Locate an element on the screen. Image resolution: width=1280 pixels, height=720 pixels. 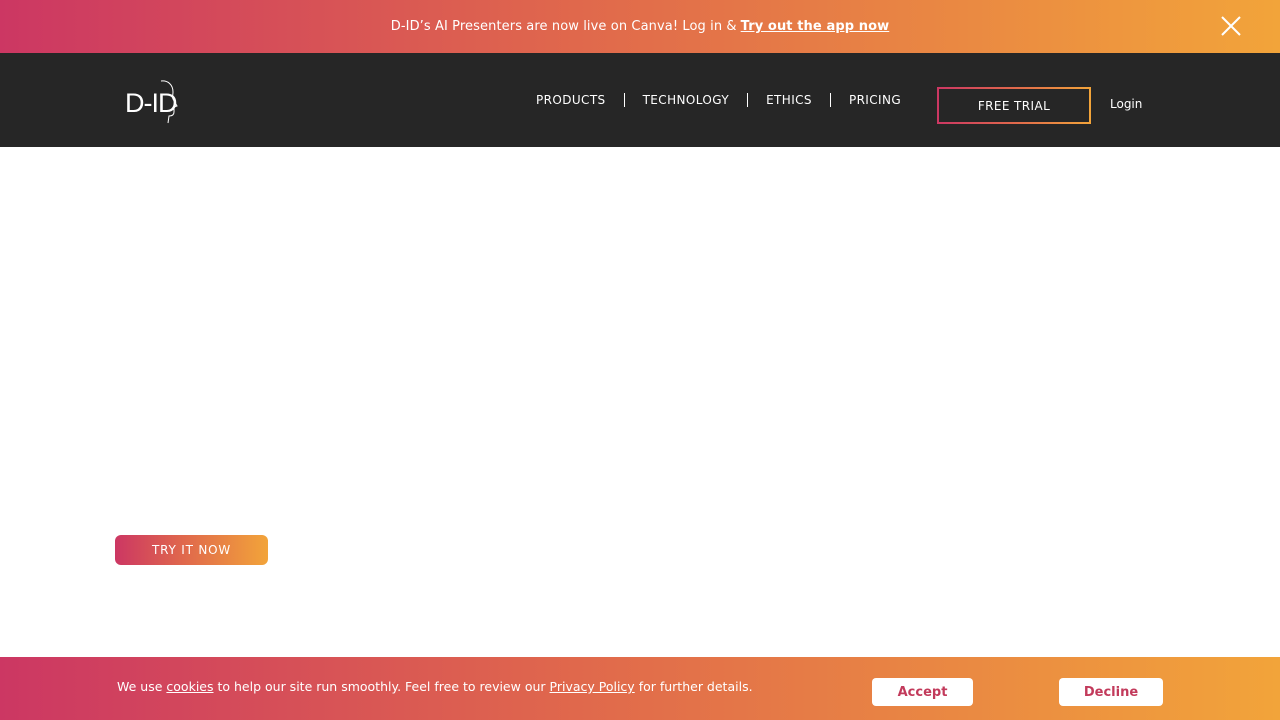
banner-link: Try out the app now is located at coordinates (815, 26).